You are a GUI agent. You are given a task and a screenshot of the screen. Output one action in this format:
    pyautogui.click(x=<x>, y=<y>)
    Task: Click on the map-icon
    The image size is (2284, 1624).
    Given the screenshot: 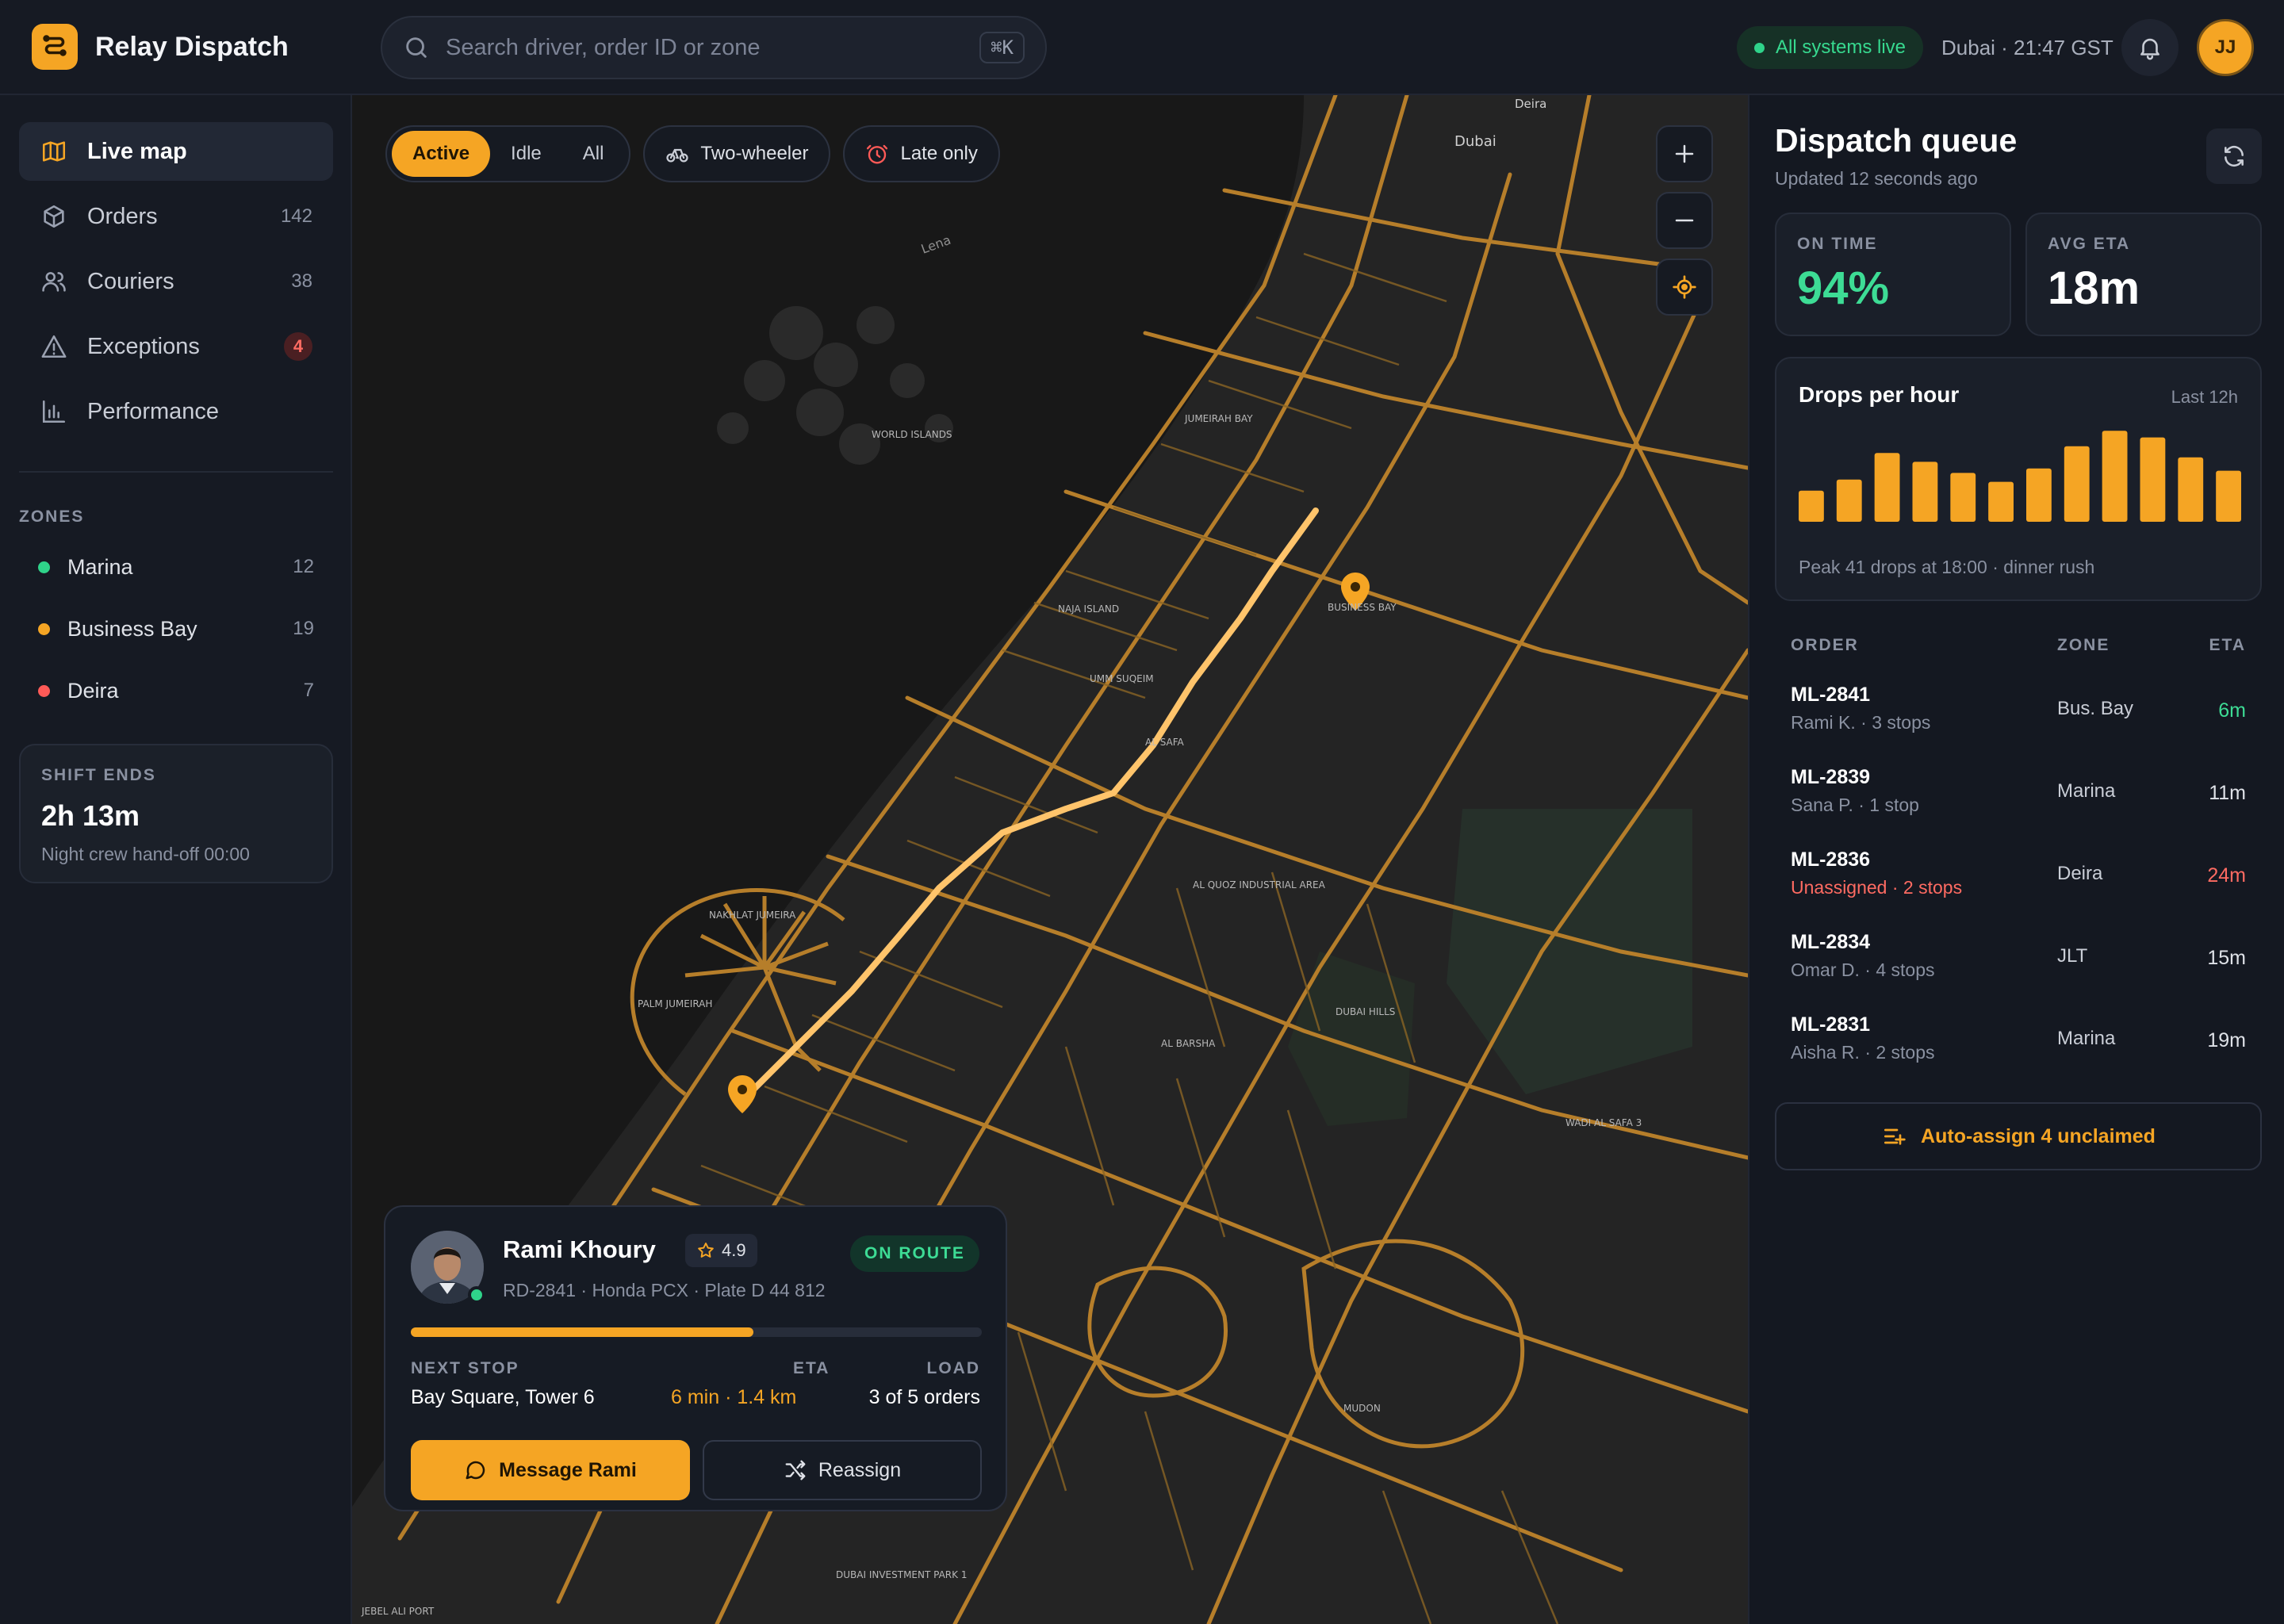 What is the action you would take?
    pyautogui.click(x=54, y=151)
    